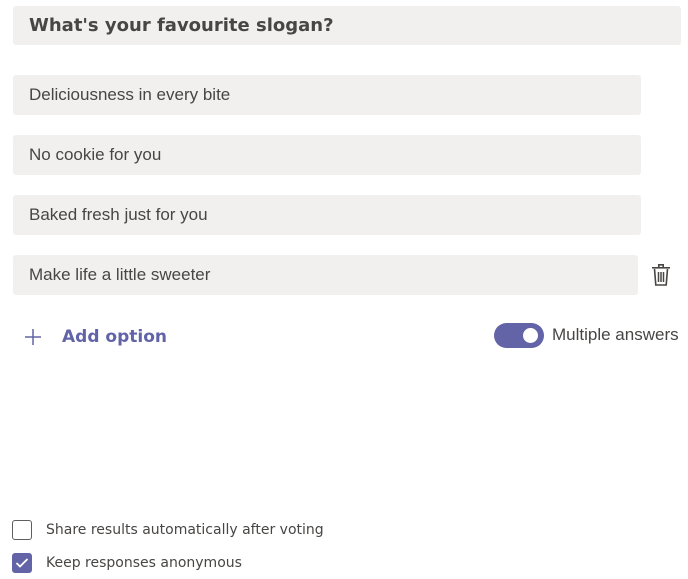 This screenshot has height=579, width=688. What do you see at coordinates (114, 337) in the screenshot?
I see `add-option-label: Add option` at bounding box center [114, 337].